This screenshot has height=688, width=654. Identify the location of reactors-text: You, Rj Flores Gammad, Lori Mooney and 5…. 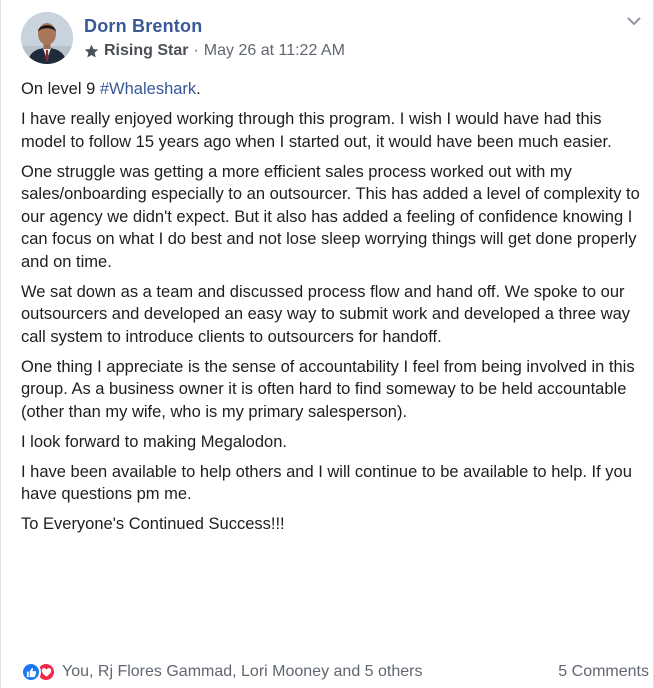
(242, 671).